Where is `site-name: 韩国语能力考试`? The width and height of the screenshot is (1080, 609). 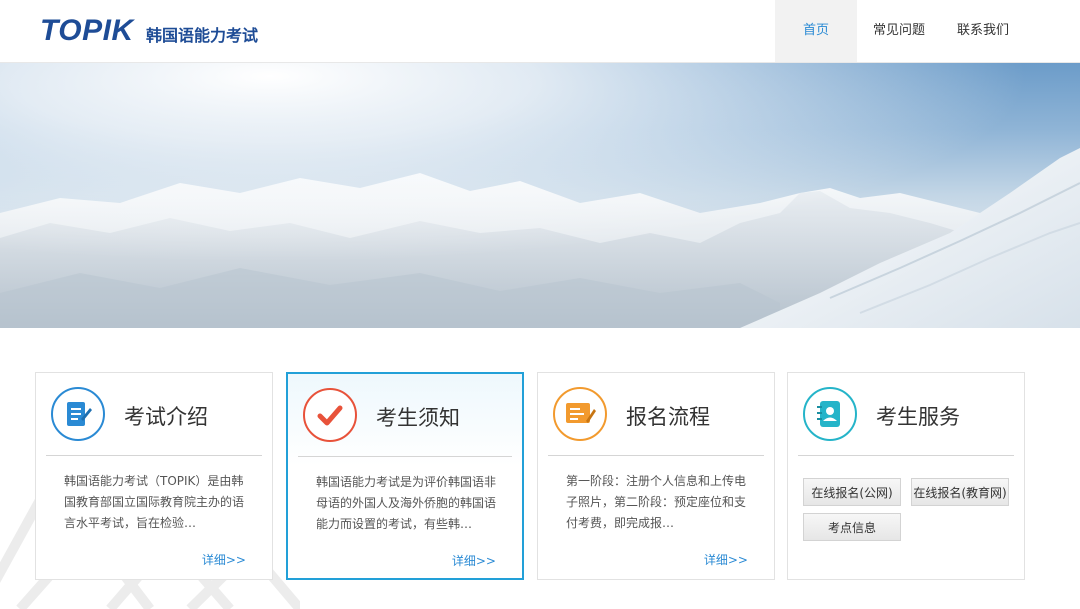 site-name: 韩国语能力考试 is located at coordinates (202, 35).